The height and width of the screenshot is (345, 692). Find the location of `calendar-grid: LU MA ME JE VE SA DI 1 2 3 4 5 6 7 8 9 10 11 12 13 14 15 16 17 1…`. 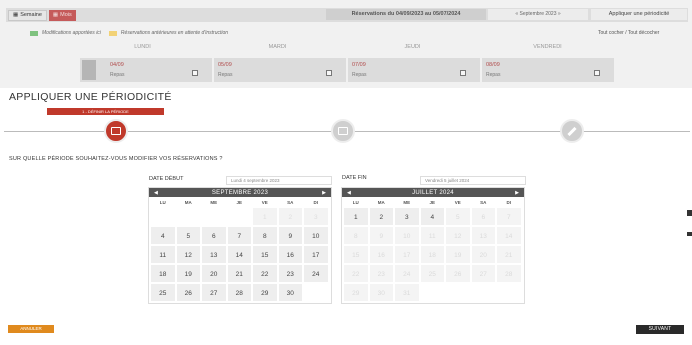

calendar-grid: LU MA ME JE VE SA DI 1 2 3 4 5 6 7 8 9 10 11 12 13 14 15 16 17 1… is located at coordinates (240, 250).